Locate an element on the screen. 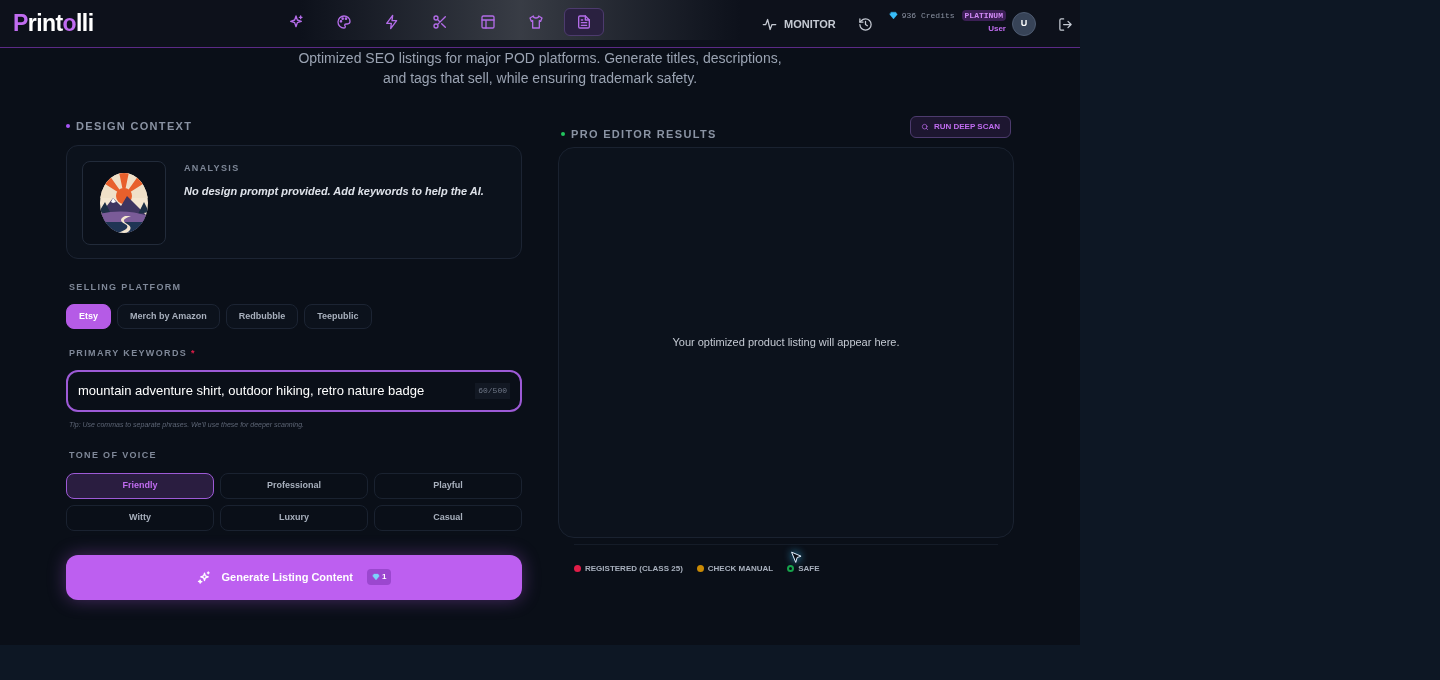 The image size is (1440, 680). history-button is located at coordinates (865, 24).